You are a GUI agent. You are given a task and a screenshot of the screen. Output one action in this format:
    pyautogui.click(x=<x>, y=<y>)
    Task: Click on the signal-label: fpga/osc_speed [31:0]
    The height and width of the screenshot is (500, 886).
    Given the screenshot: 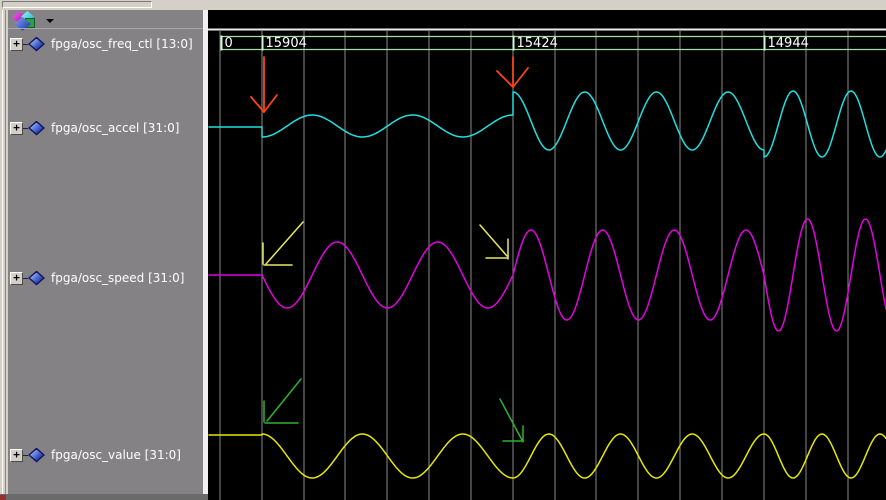 What is the action you would take?
    pyautogui.click(x=118, y=278)
    